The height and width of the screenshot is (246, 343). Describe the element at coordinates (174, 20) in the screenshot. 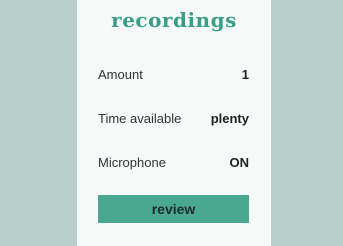

I see `page-title: recordings` at that location.